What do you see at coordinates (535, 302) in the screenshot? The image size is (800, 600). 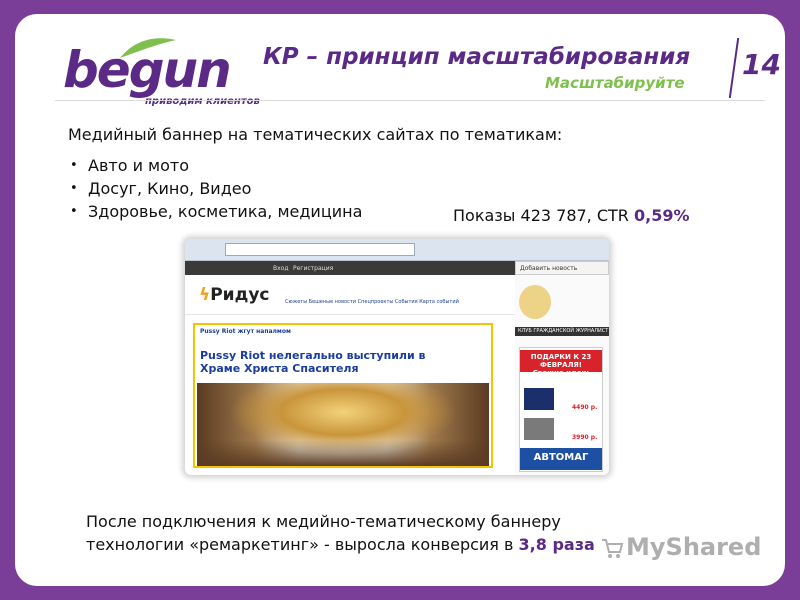 I see `promo-emblem` at bounding box center [535, 302].